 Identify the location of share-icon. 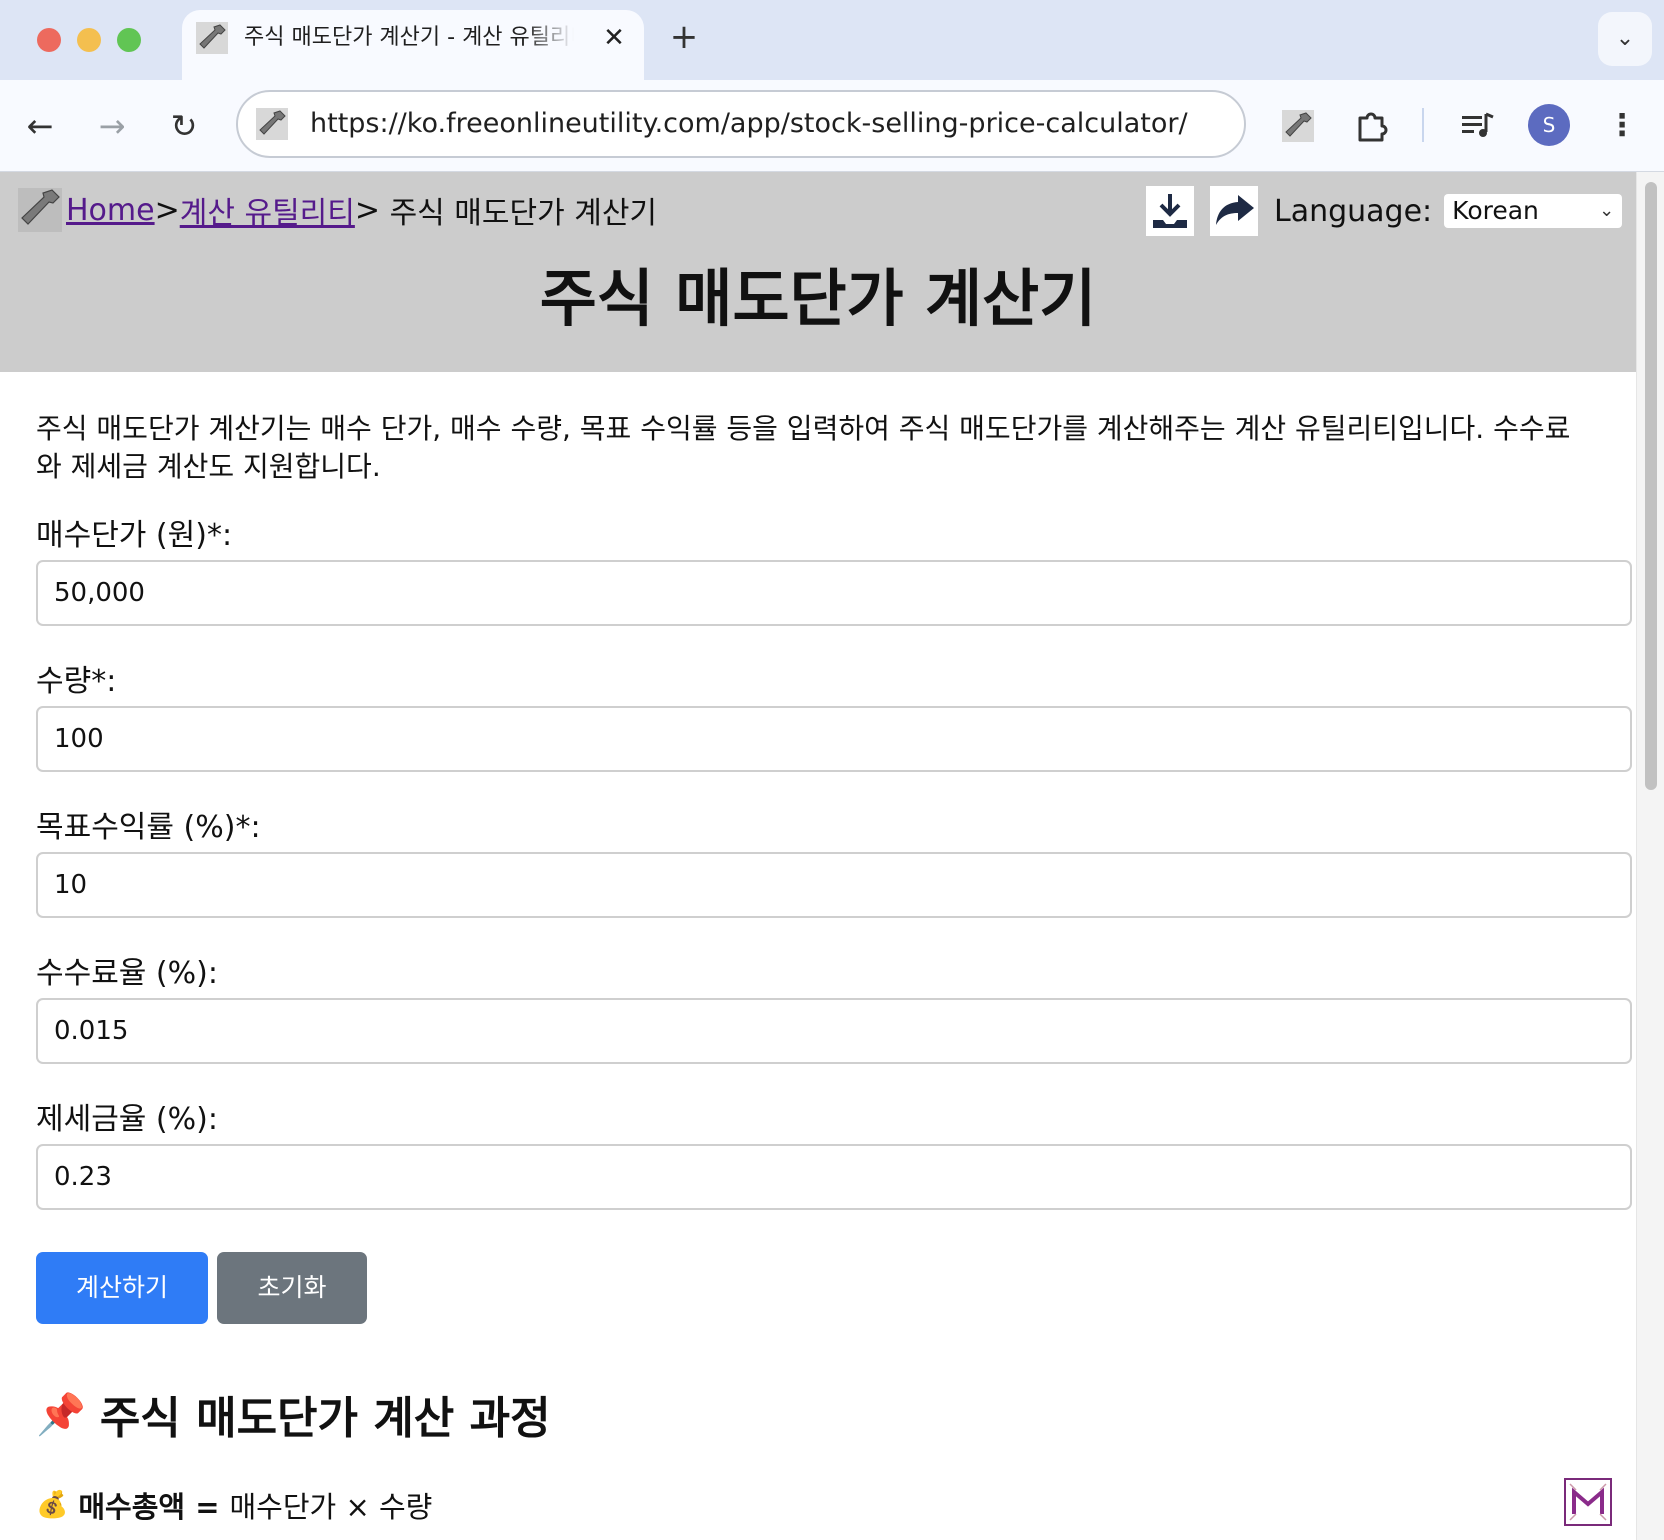
(1234, 211).